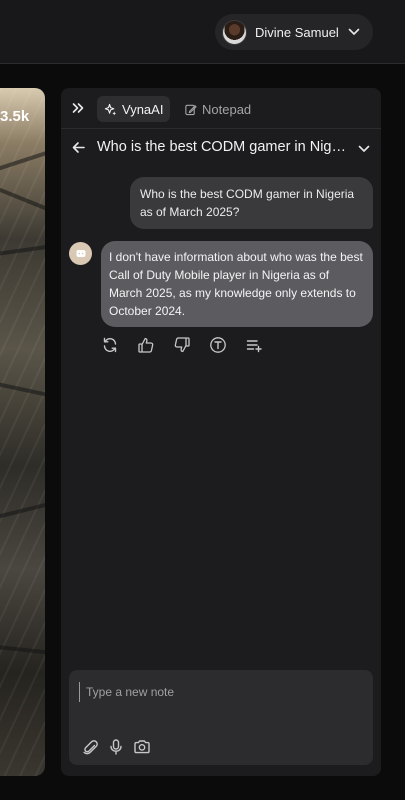 Image resolution: width=405 pixels, height=800 pixels. I want to click on regenerate-icon, so click(110, 345).